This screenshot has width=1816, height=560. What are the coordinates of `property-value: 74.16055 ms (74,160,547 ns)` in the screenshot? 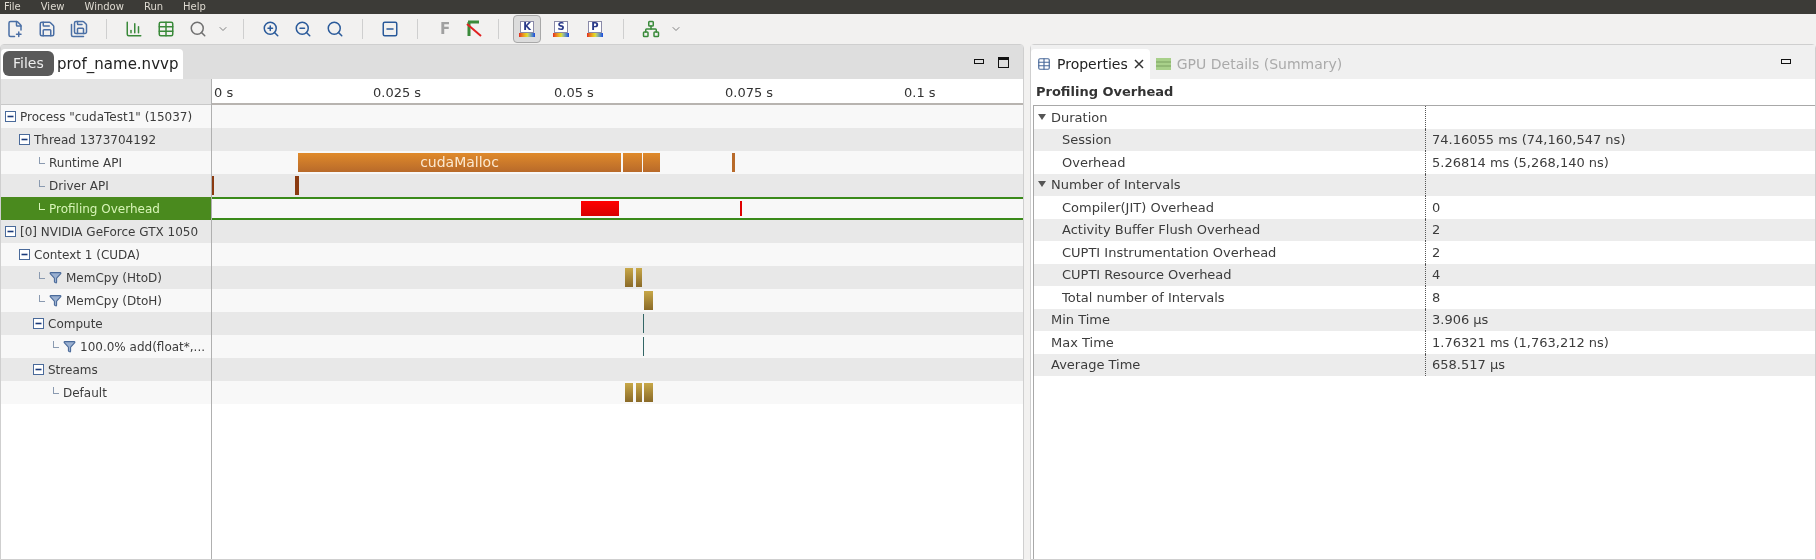 It's located at (1529, 140).